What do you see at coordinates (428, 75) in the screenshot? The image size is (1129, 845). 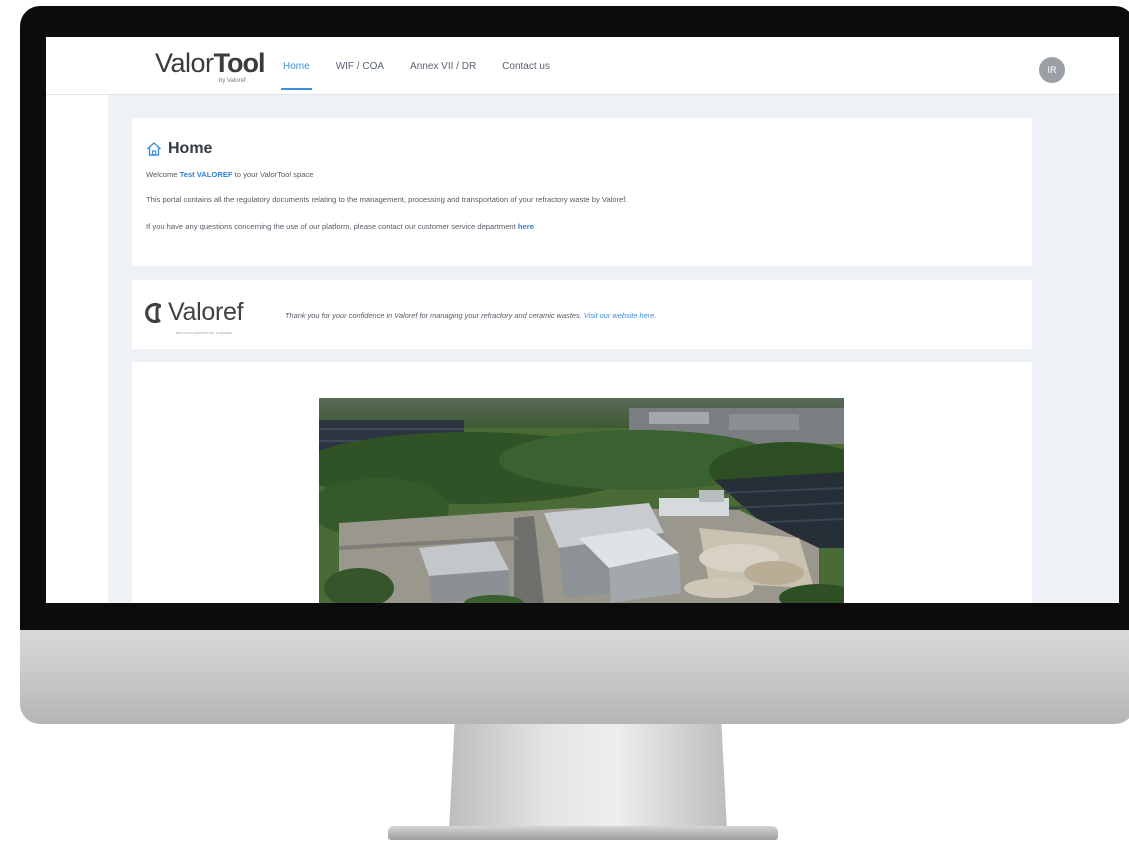 I see `nav-links: Home WIF / COA Annex VII / DR Contact us` at bounding box center [428, 75].